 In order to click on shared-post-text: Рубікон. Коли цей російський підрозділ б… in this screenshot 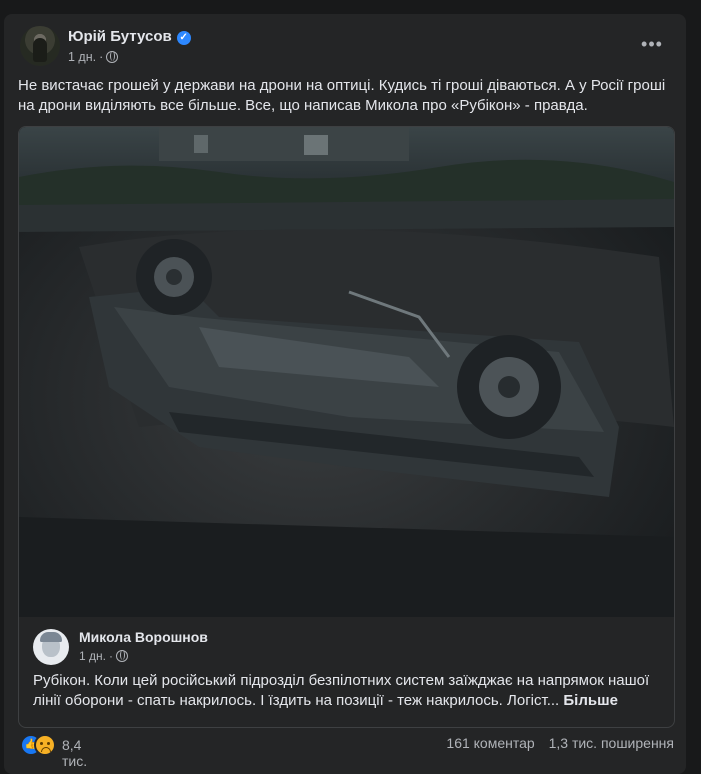, I will do `click(348, 691)`.